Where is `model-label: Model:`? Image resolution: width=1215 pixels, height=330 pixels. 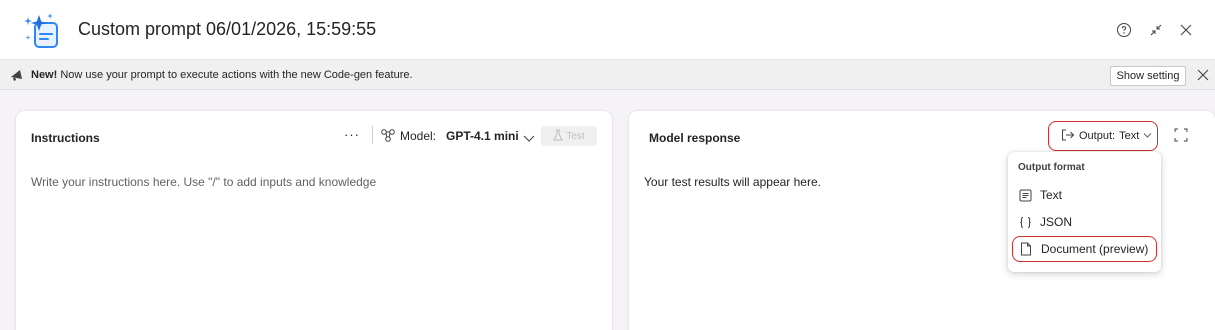
model-label: Model: is located at coordinates (418, 136).